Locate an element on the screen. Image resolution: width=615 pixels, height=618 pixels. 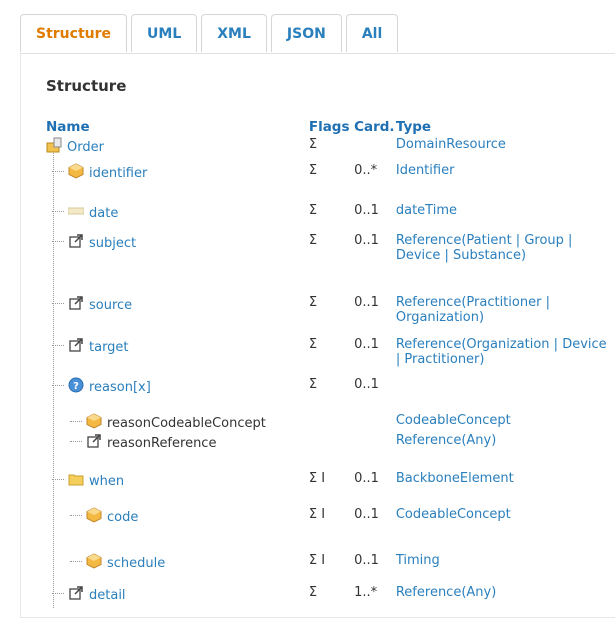
table-row: schedule Σ I 0..1 Timing is located at coordinates (330, 569).